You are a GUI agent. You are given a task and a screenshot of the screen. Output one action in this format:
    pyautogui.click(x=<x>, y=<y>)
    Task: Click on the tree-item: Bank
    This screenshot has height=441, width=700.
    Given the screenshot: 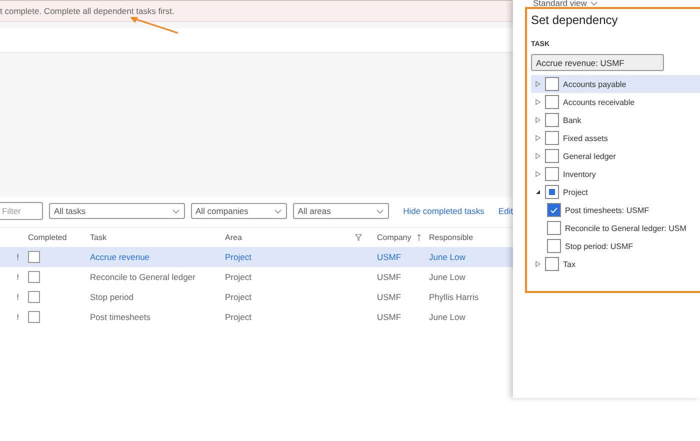 What is the action you would take?
    pyautogui.click(x=615, y=120)
    